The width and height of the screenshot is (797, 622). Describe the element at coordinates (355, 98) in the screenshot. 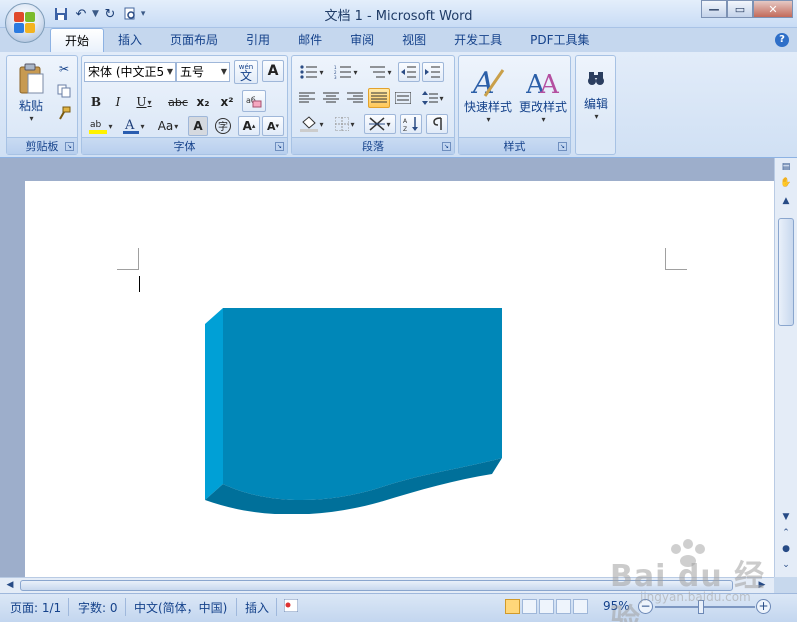

I see `align-right-icon` at that location.